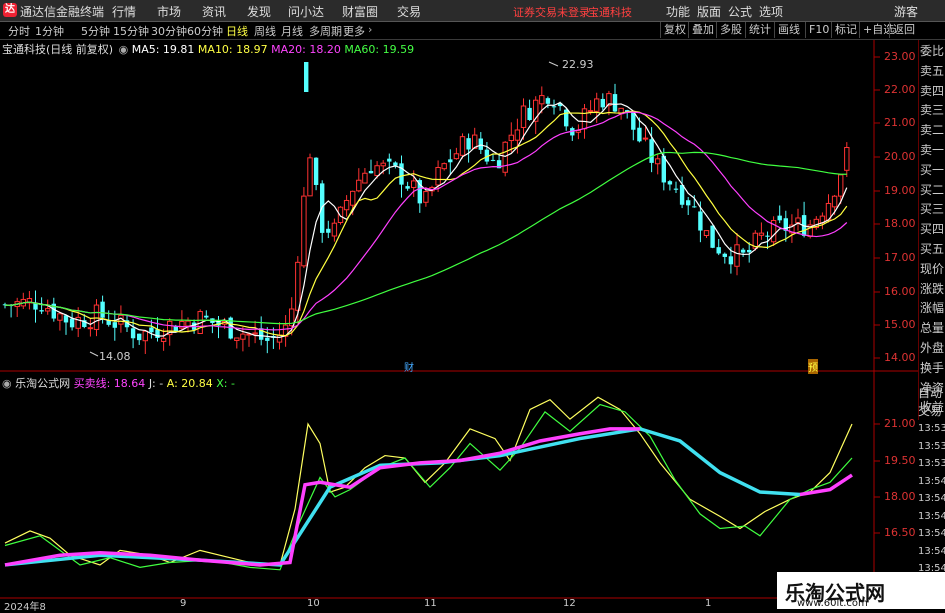 Image resolution: width=945 pixels, height=613 pixels. Describe the element at coordinates (931, 393) in the screenshot. I see `trade-sidebar-item: 自动` at that location.